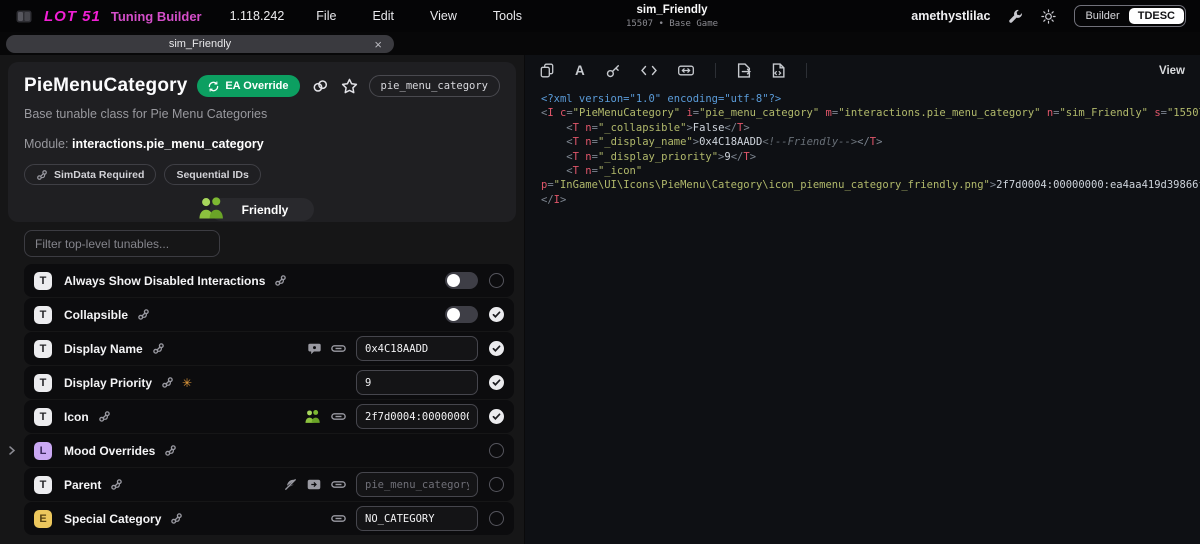 The image size is (1200, 544). I want to click on menu-file: File, so click(326, 16).